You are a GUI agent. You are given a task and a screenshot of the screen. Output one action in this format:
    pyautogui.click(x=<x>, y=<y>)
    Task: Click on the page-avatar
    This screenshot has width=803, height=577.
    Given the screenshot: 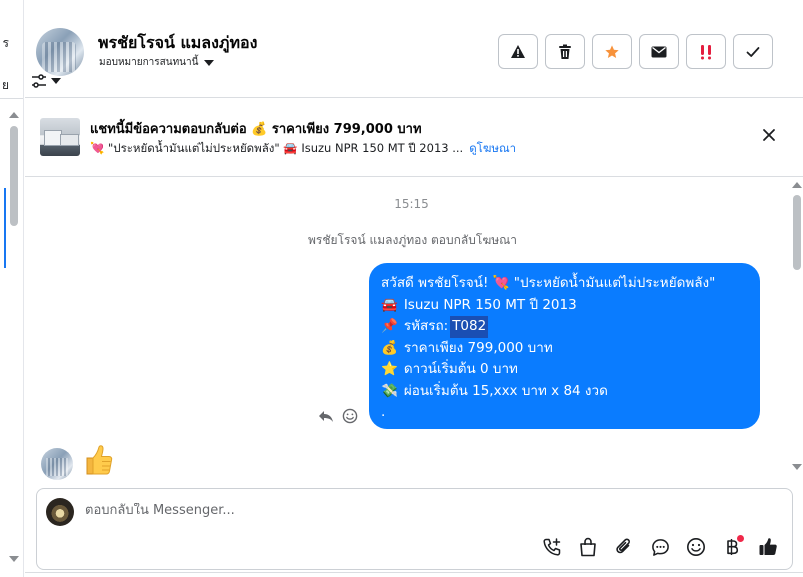 What is the action you would take?
    pyautogui.click(x=60, y=512)
    